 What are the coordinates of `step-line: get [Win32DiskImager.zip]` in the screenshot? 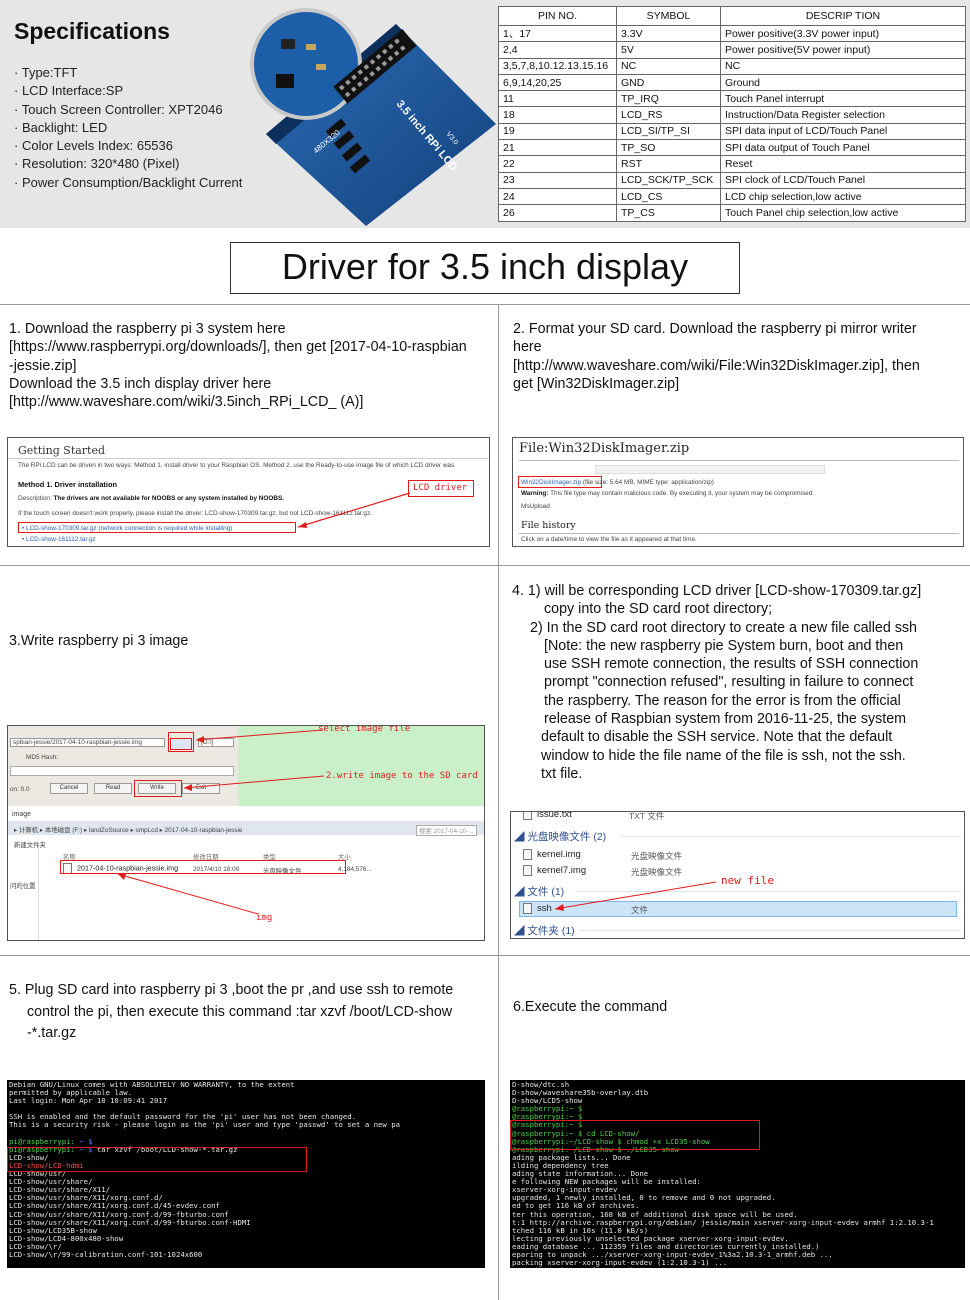 It's located at (596, 383).